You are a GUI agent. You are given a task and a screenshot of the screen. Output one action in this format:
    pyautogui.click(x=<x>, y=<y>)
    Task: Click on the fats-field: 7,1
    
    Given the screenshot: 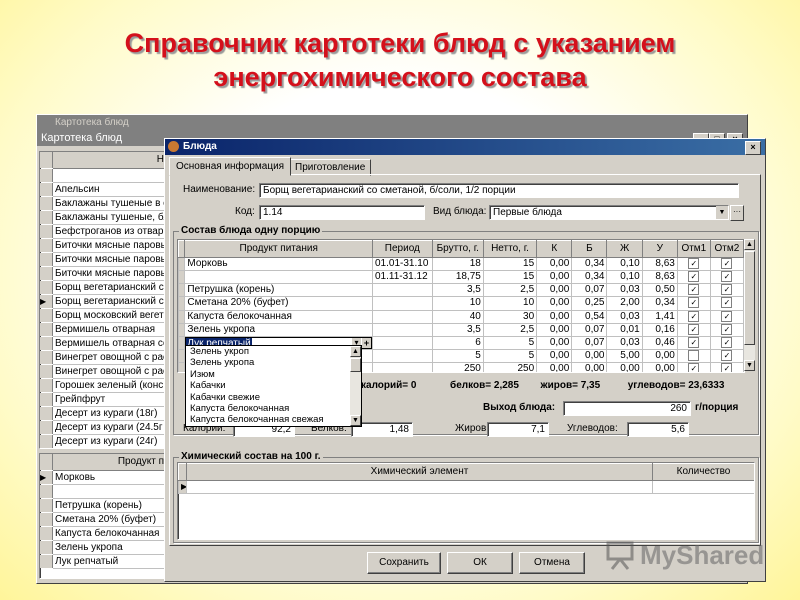 What is the action you would take?
    pyautogui.click(x=518, y=429)
    